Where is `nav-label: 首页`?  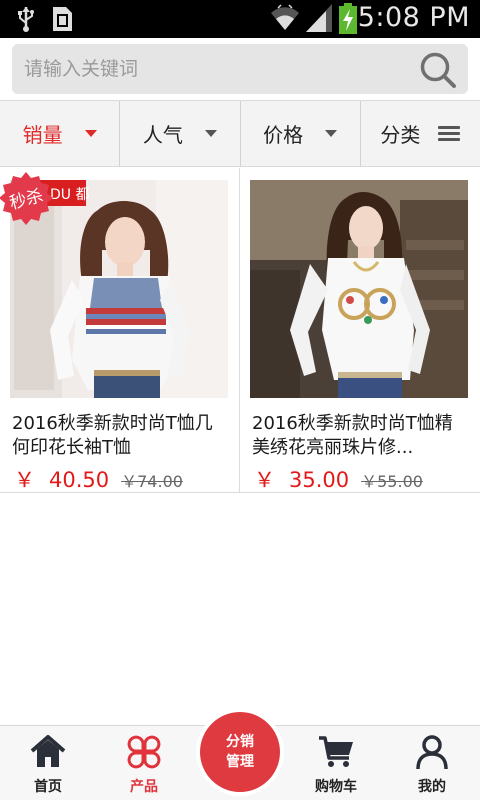 nav-label: 首页 is located at coordinates (48, 787).